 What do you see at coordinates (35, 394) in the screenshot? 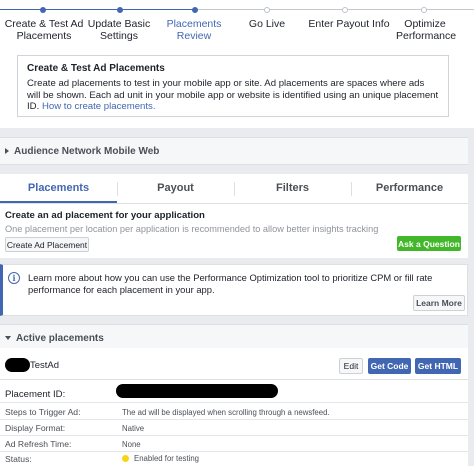
I see `placement-id-label: Placement ID:` at bounding box center [35, 394].